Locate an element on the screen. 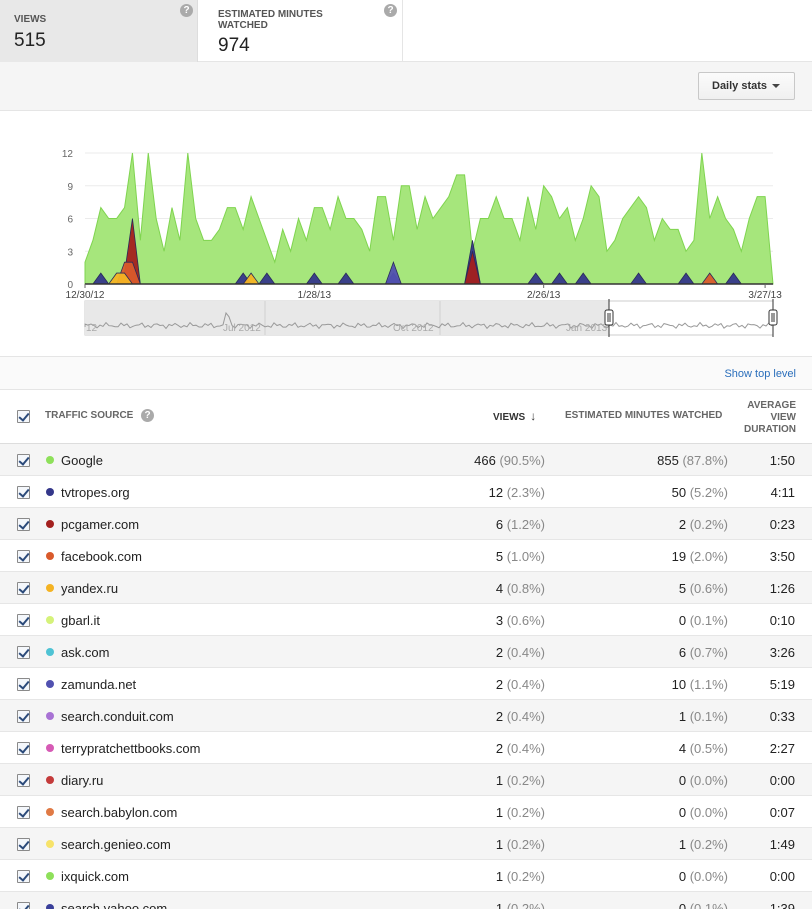 The height and width of the screenshot is (909, 812). header-traffic-source: TRAFFIC SOURCE is located at coordinates (89, 416).